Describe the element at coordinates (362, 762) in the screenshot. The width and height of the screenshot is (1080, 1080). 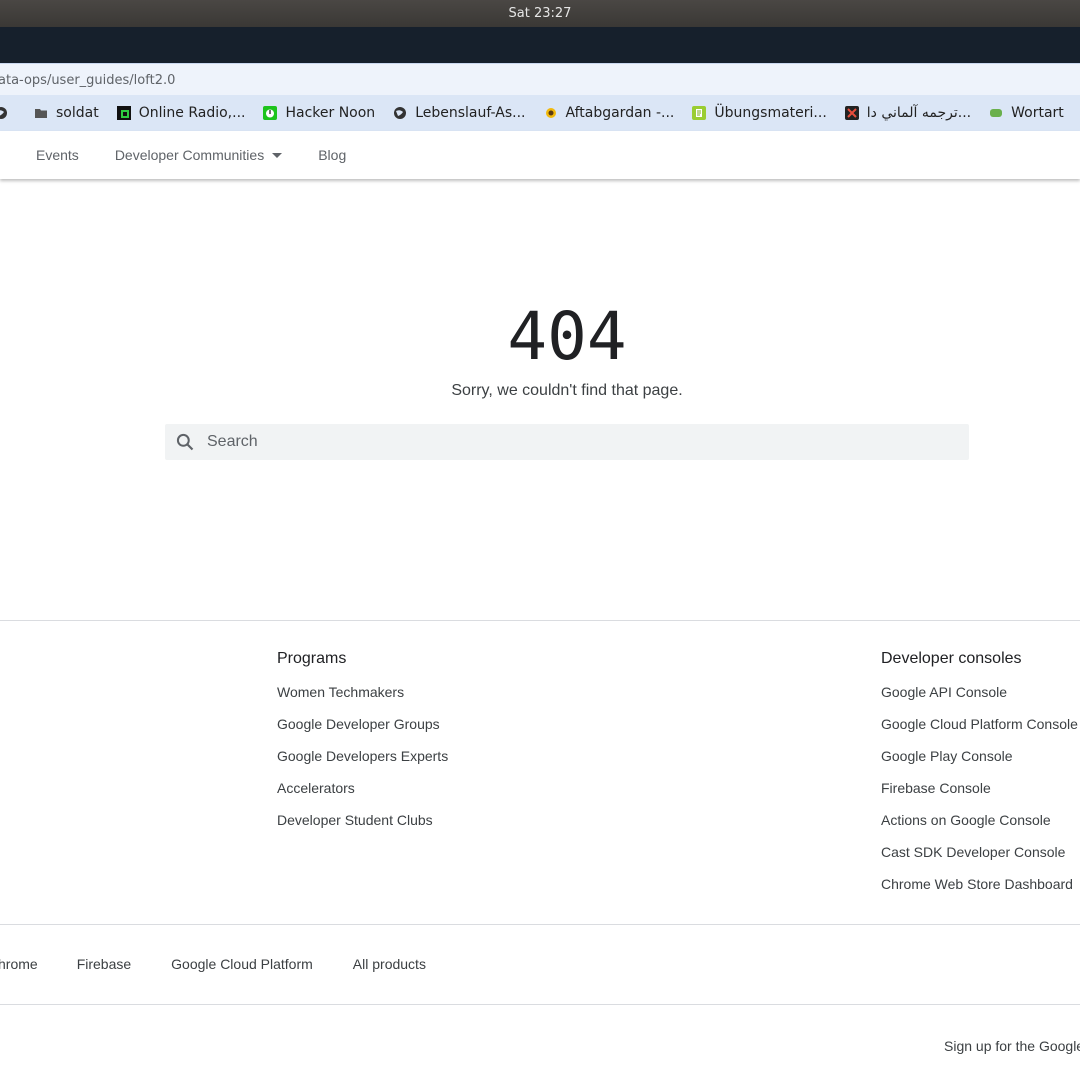
I see `footer-link: Google Developers Experts` at that location.